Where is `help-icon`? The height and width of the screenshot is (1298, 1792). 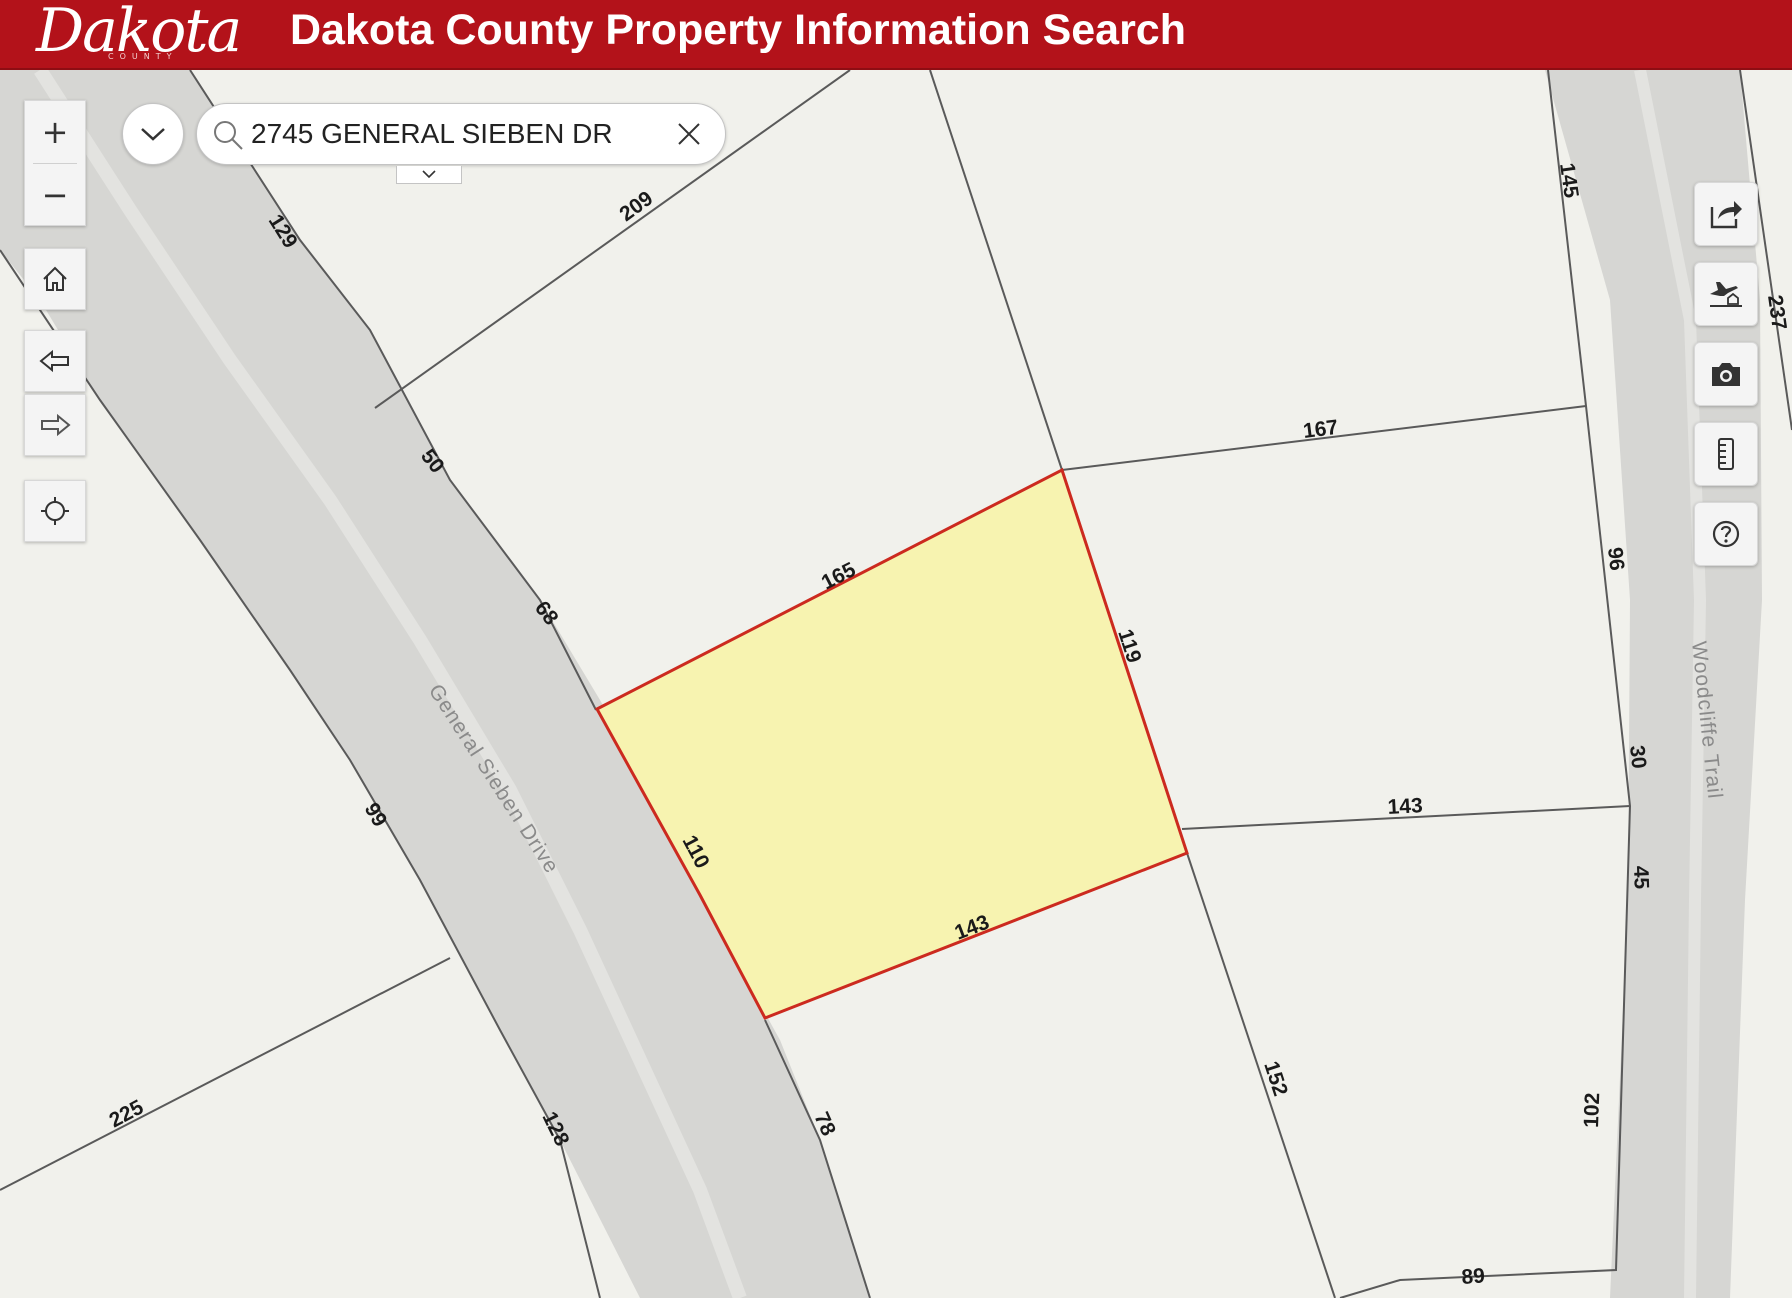
help-icon is located at coordinates (1726, 534).